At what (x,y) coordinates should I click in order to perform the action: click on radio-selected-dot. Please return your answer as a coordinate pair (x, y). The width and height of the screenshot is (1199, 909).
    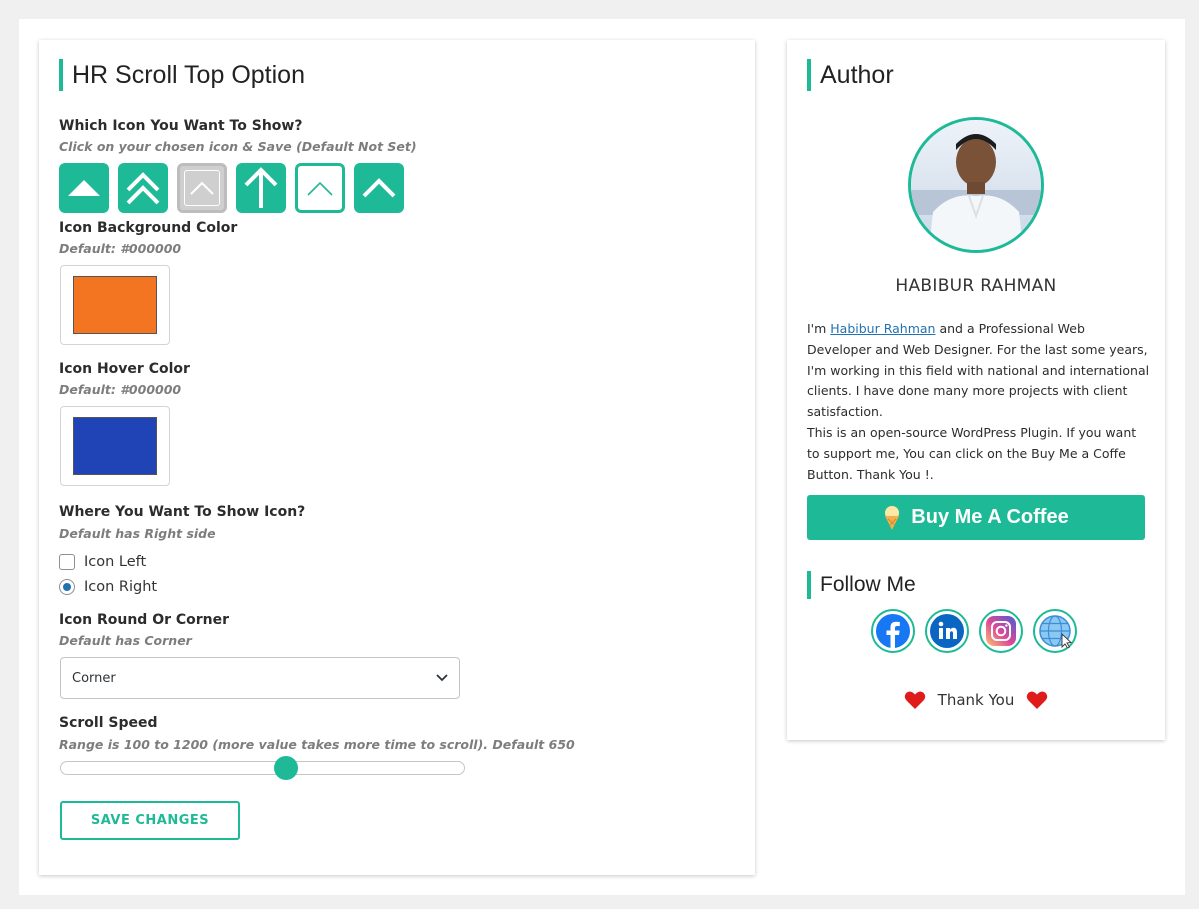
    Looking at the image, I should click on (67, 587).